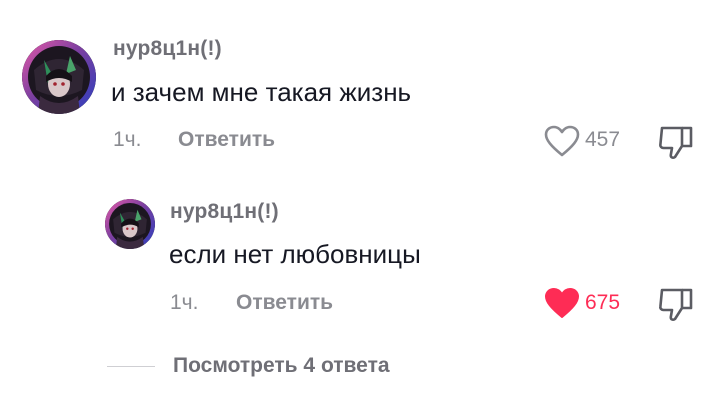 Image resolution: width=720 pixels, height=403 pixels. What do you see at coordinates (167, 49) in the screenshot?
I see `comment-username: нур8ц1н(!)` at bounding box center [167, 49].